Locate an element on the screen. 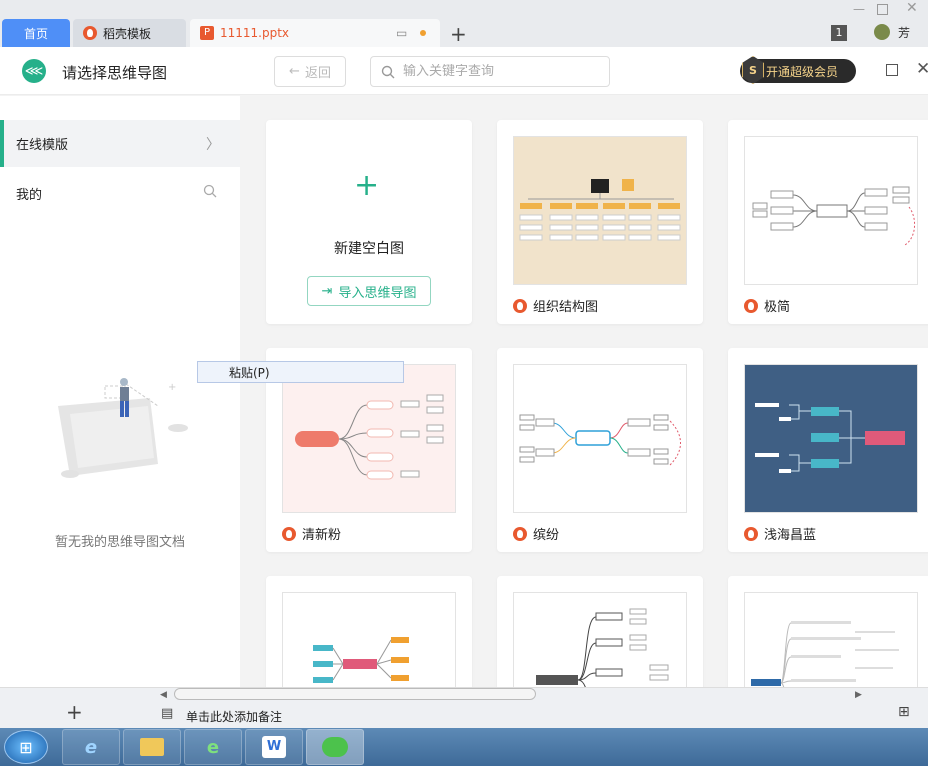  wechat-icon is located at coordinates (335, 747).